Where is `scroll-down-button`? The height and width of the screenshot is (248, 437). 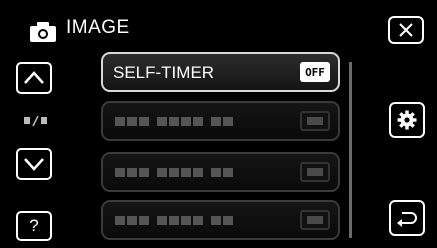 scroll-down-button is located at coordinates (34, 164).